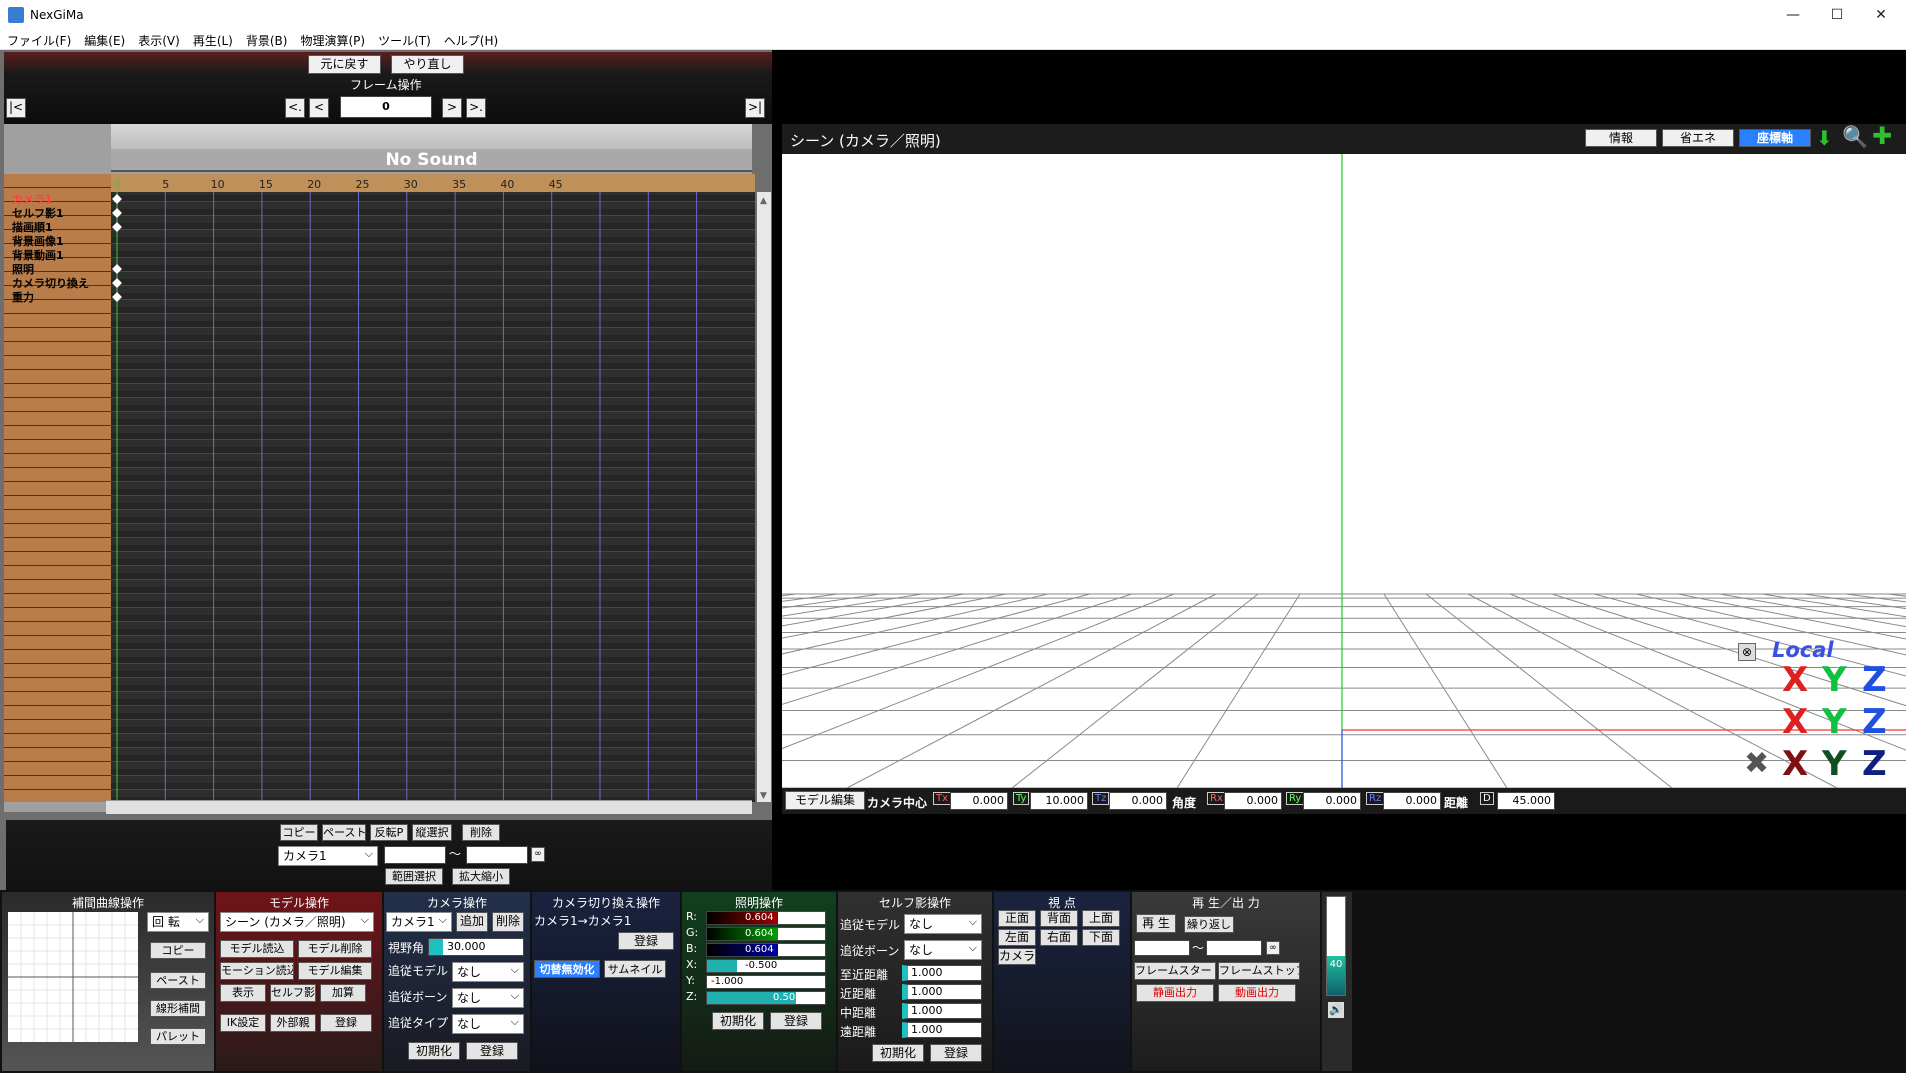 The height and width of the screenshot is (1073, 1906). Describe the element at coordinates (1156, 923) in the screenshot. I see `play-button: 再 生` at that location.